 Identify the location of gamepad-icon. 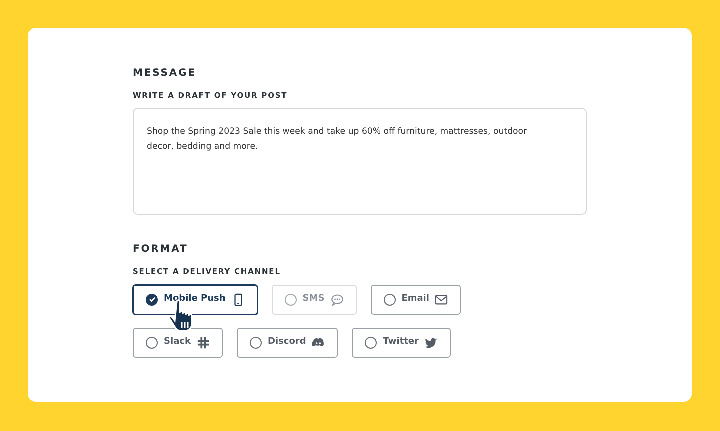
(319, 343).